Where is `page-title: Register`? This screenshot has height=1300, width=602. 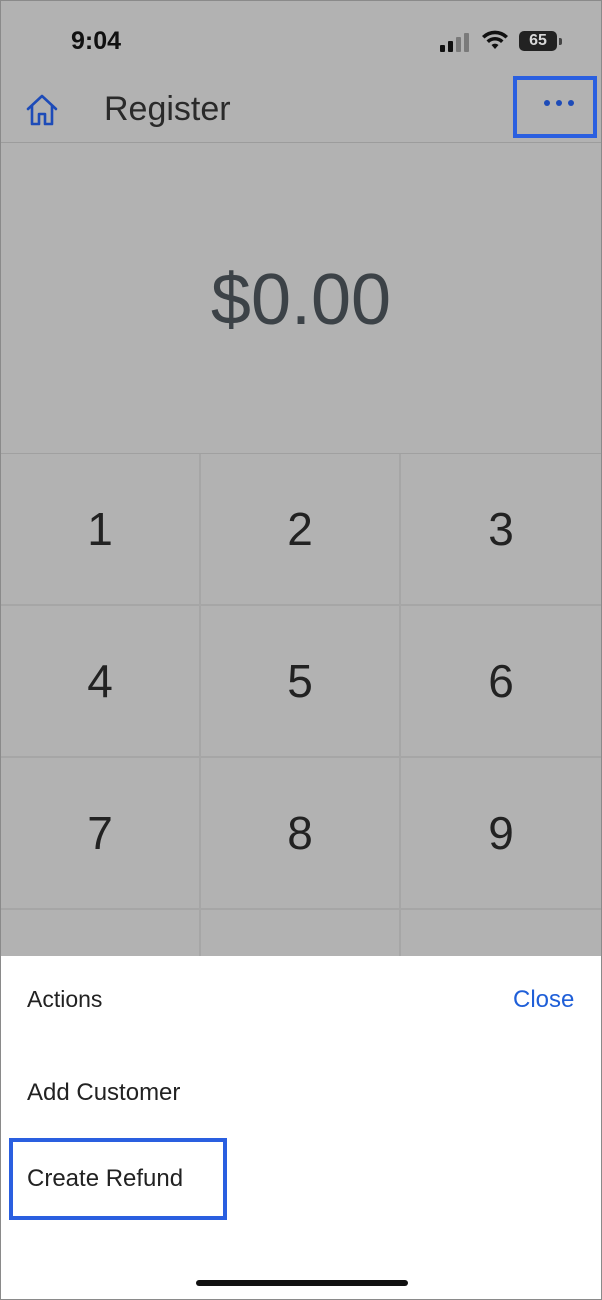 page-title: Register is located at coordinates (167, 109).